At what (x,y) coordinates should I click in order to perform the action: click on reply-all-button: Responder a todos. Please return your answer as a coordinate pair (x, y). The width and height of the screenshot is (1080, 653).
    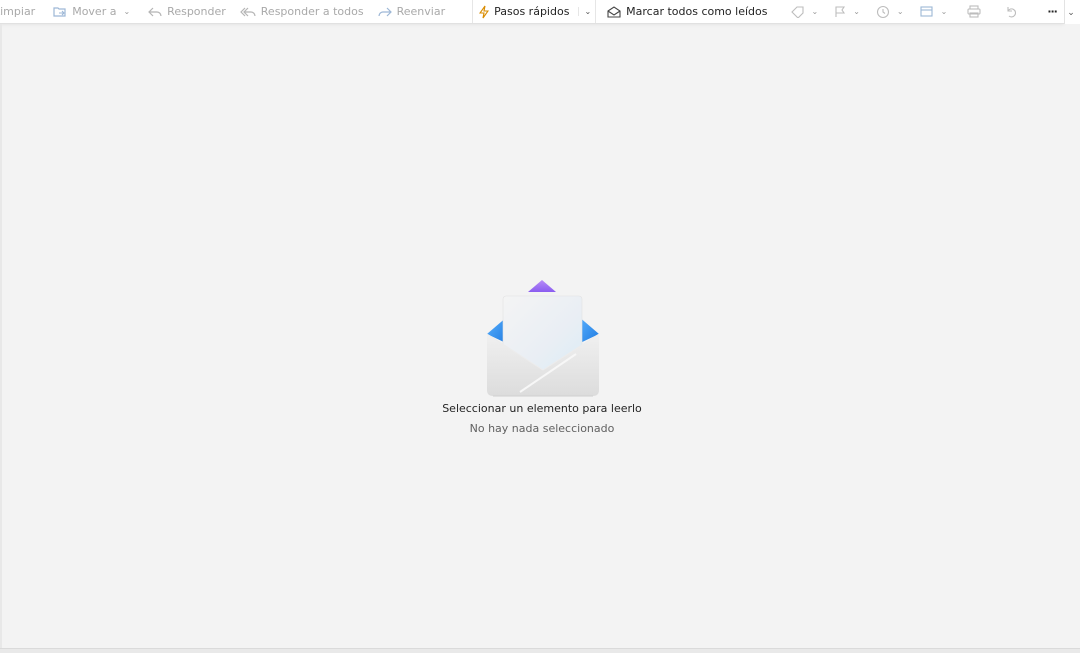
    Looking at the image, I should click on (302, 11).